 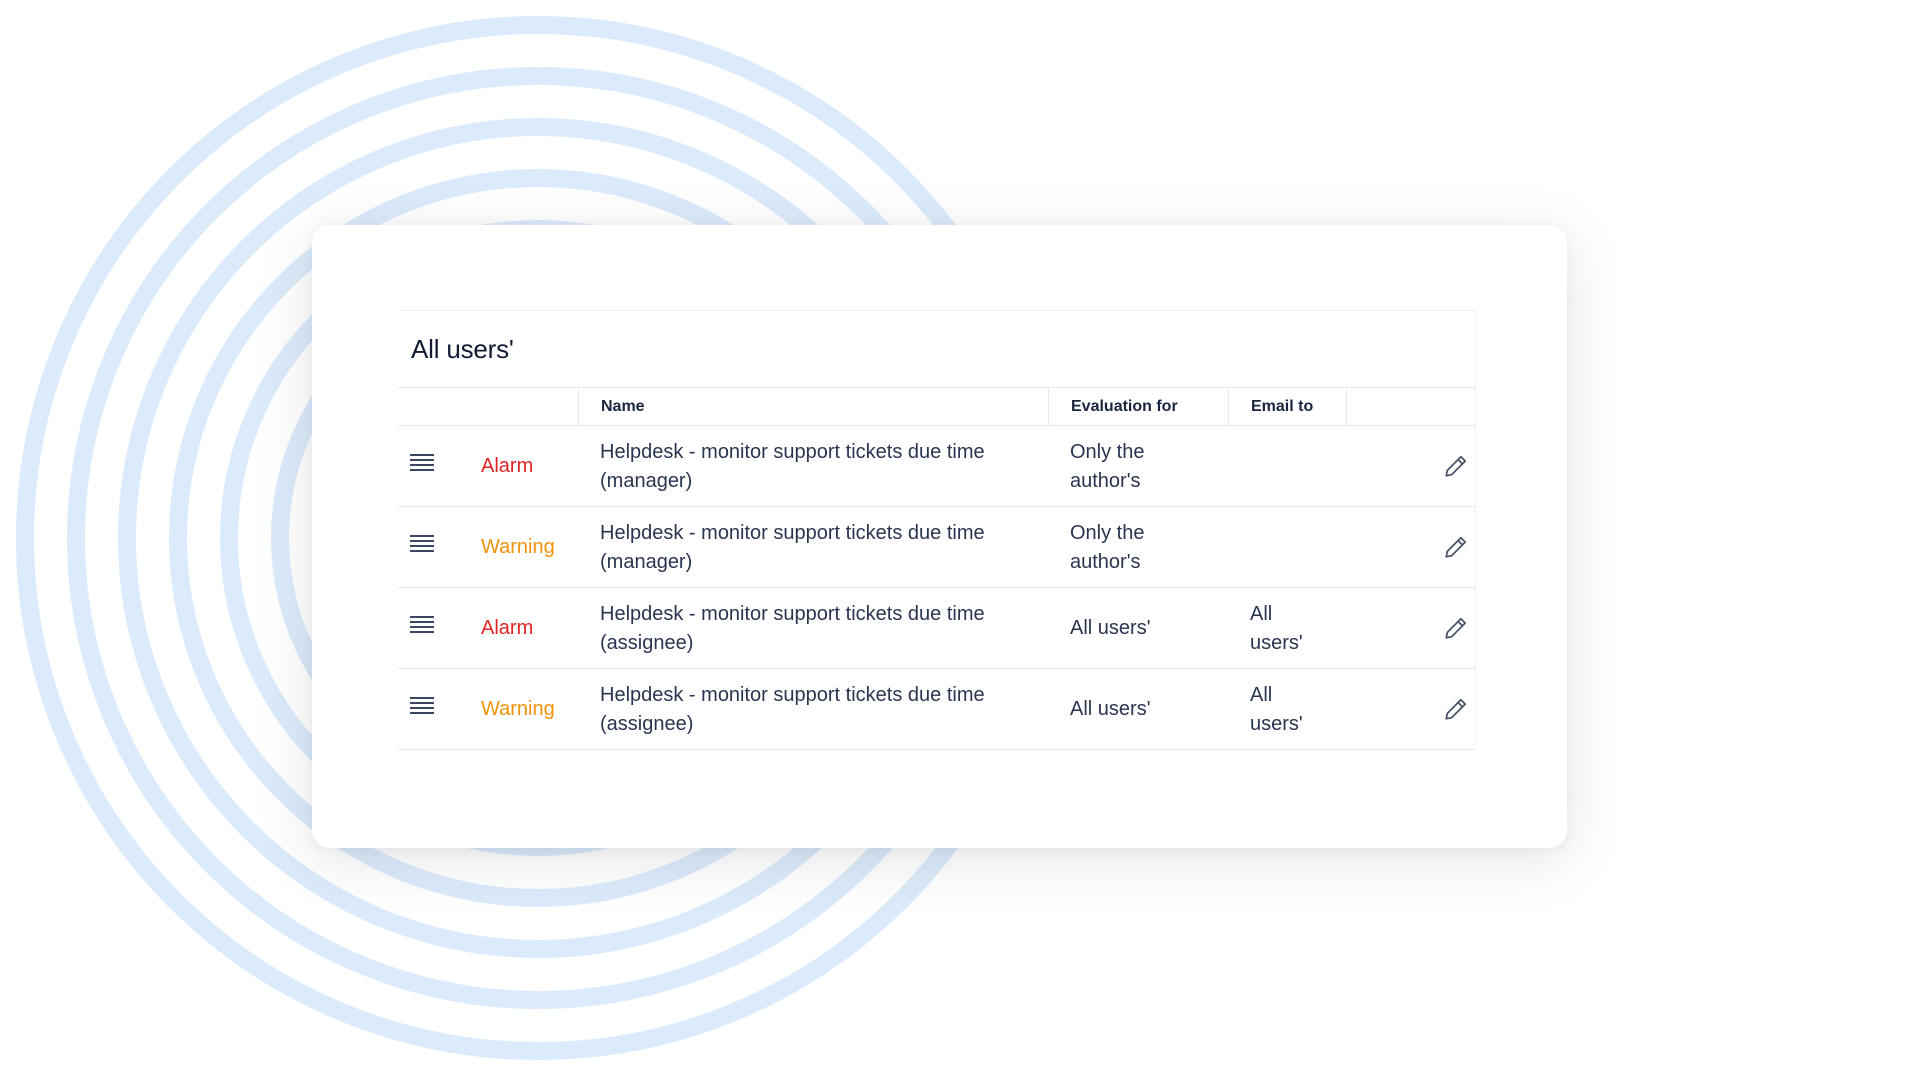 What do you see at coordinates (813, 406) in the screenshot?
I see `column-header-name: Name` at bounding box center [813, 406].